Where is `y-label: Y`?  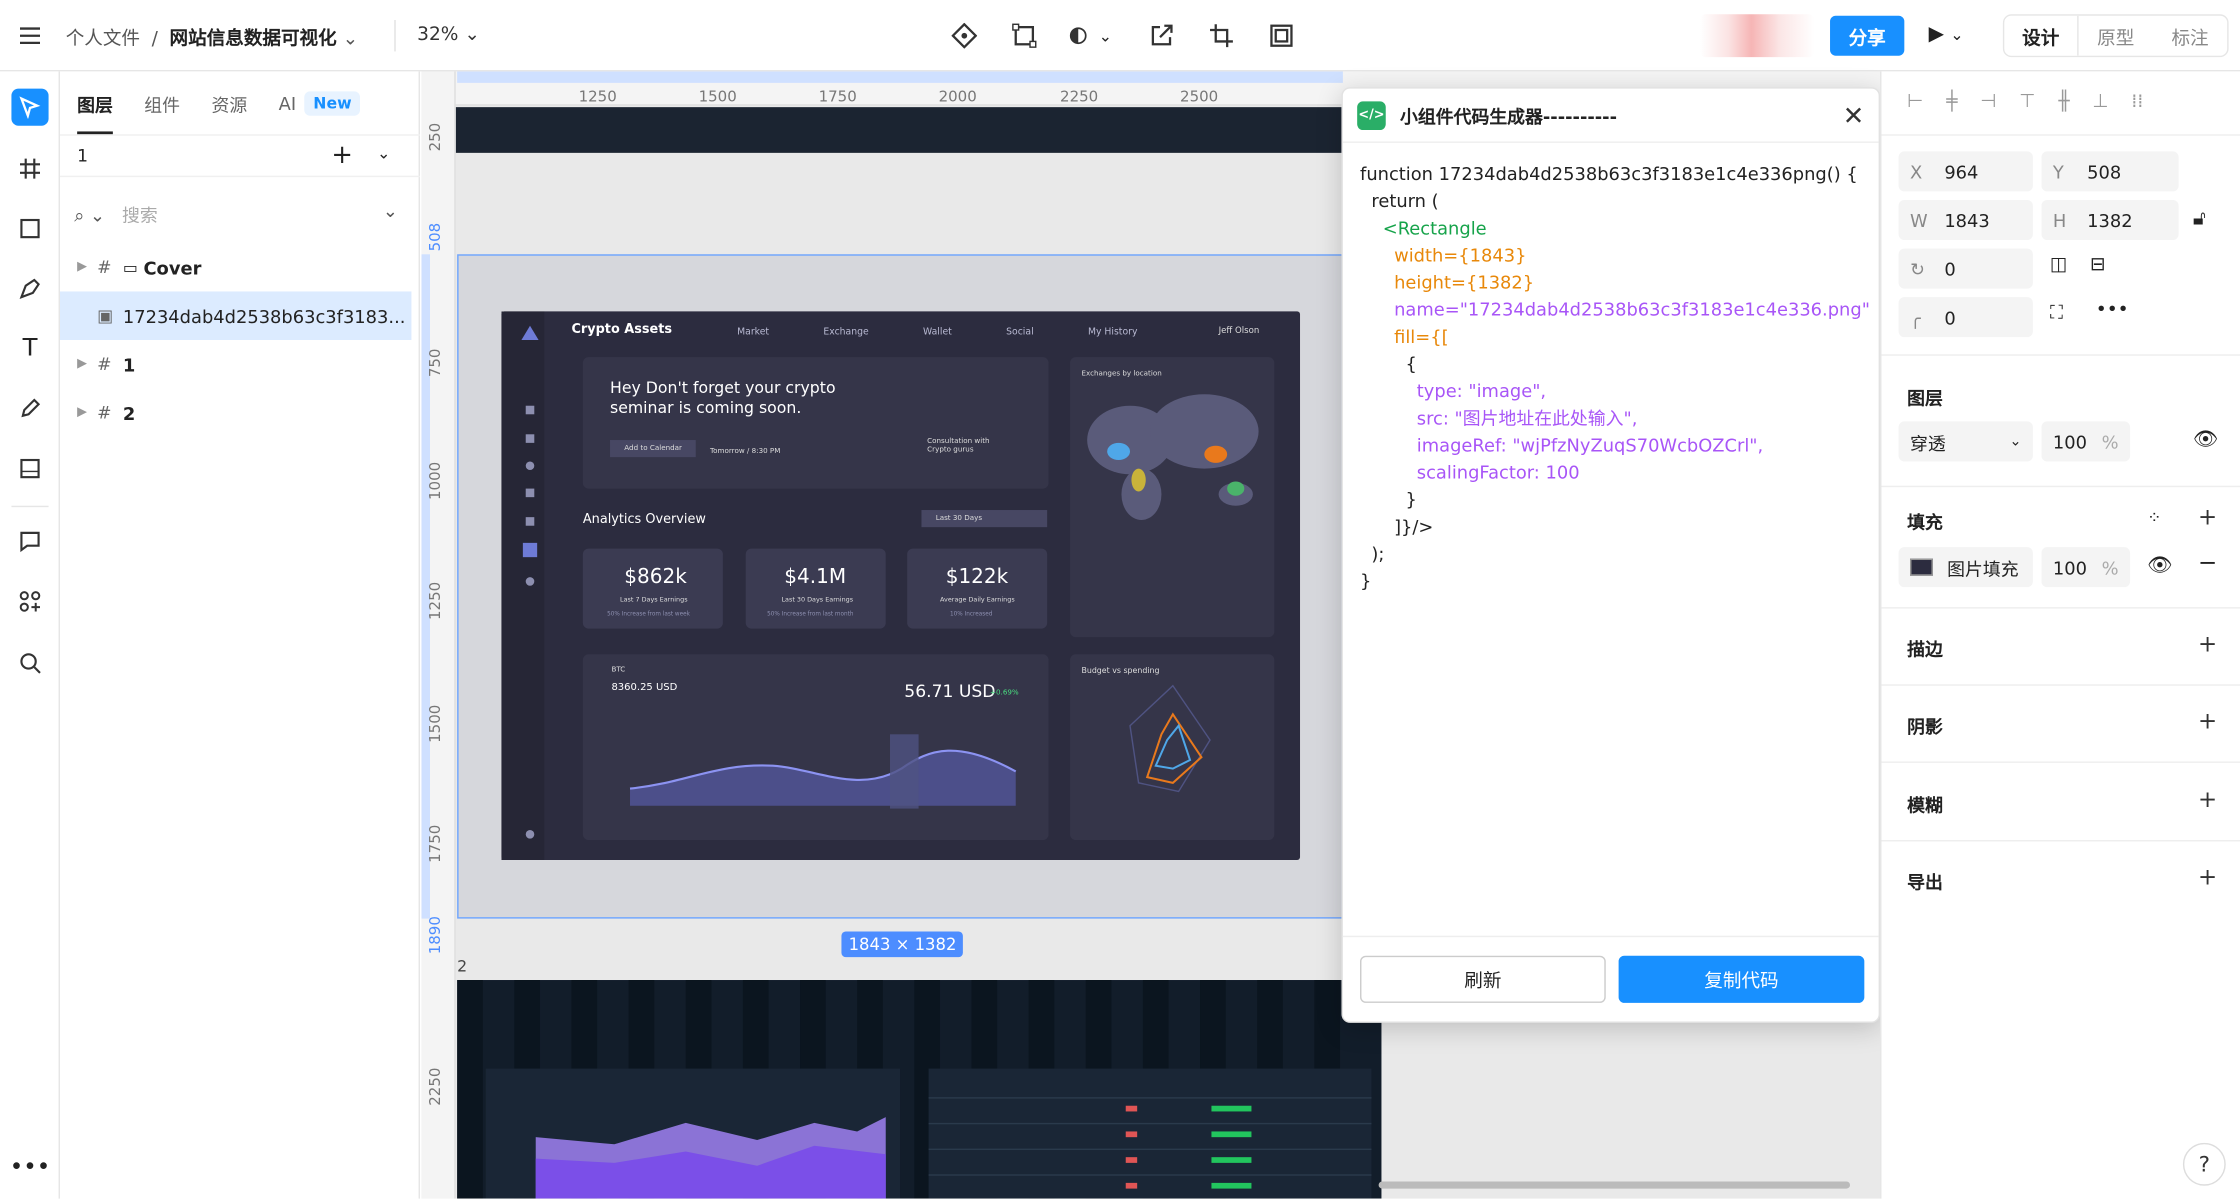
y-label: Y is located at coordinates (2058, 171).